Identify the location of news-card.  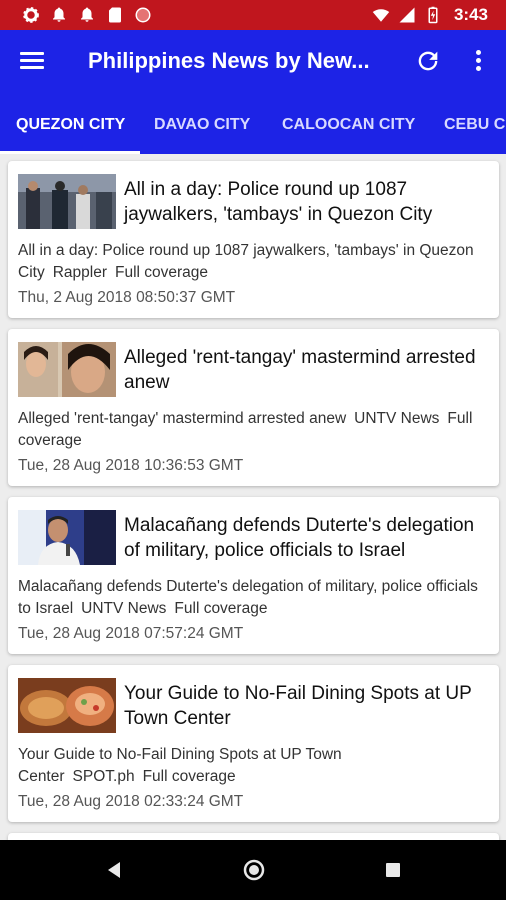
(253, 836).